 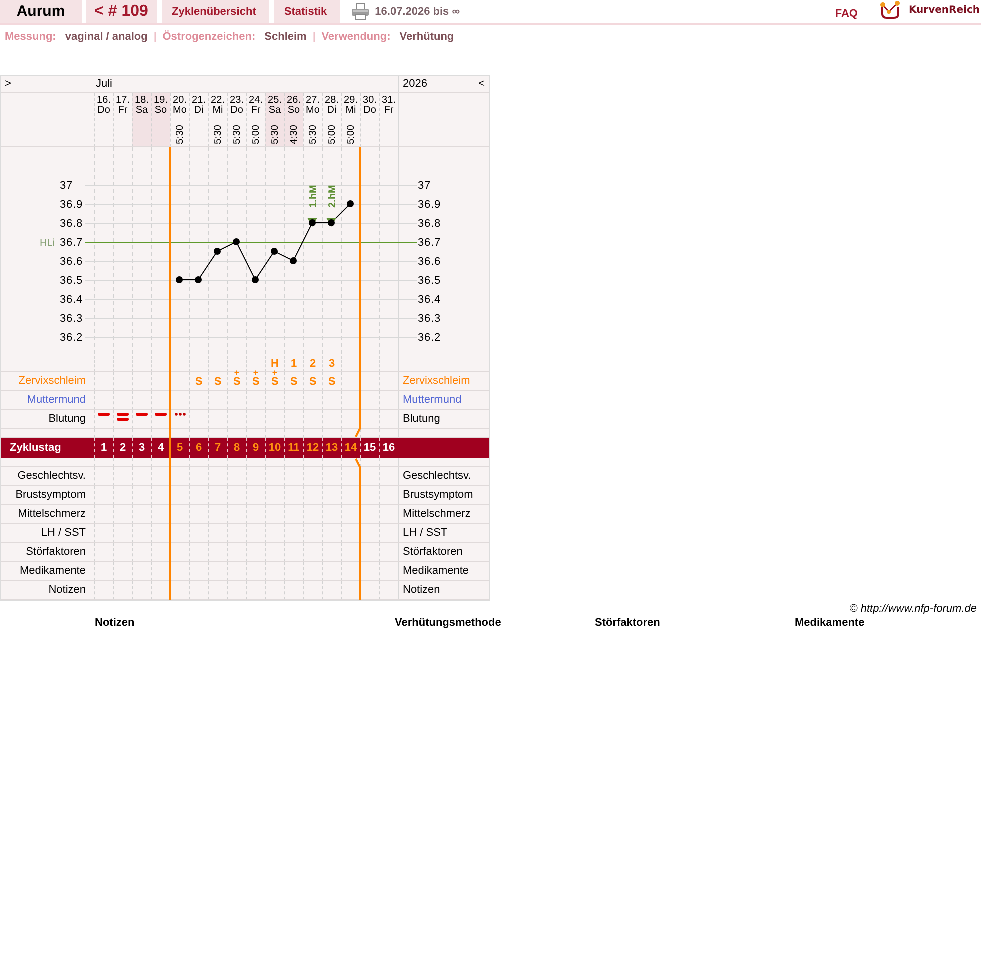 What do you see at coordinates (180, 101) in the screenshot?
I see `date-label: 20.` at bounding box center [180, 101].